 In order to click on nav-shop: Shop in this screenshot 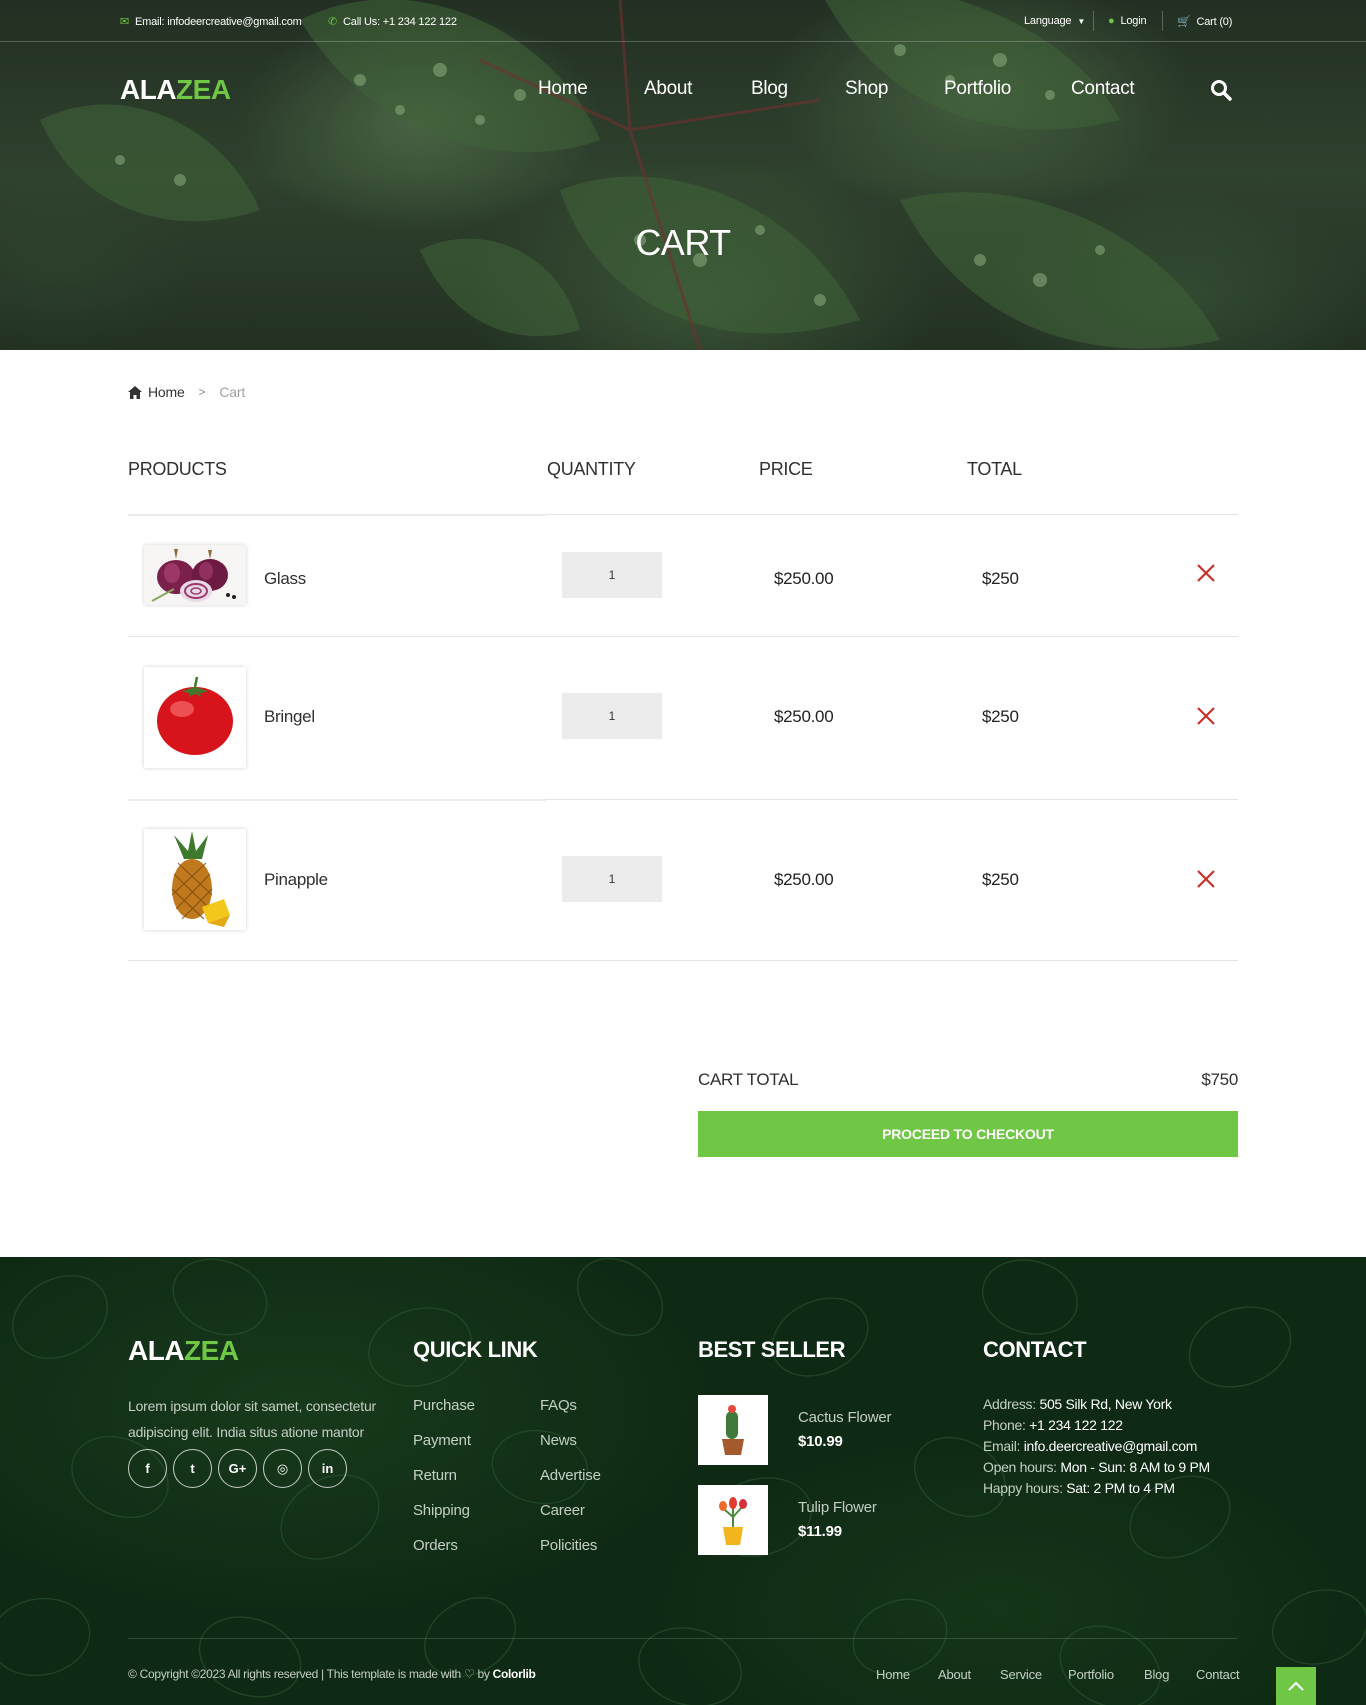, I will do `click(866, 89)`.